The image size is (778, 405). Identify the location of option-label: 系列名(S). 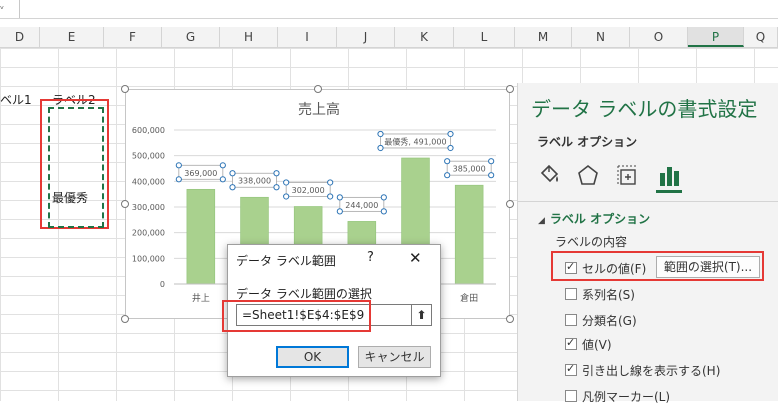
(608, 294).